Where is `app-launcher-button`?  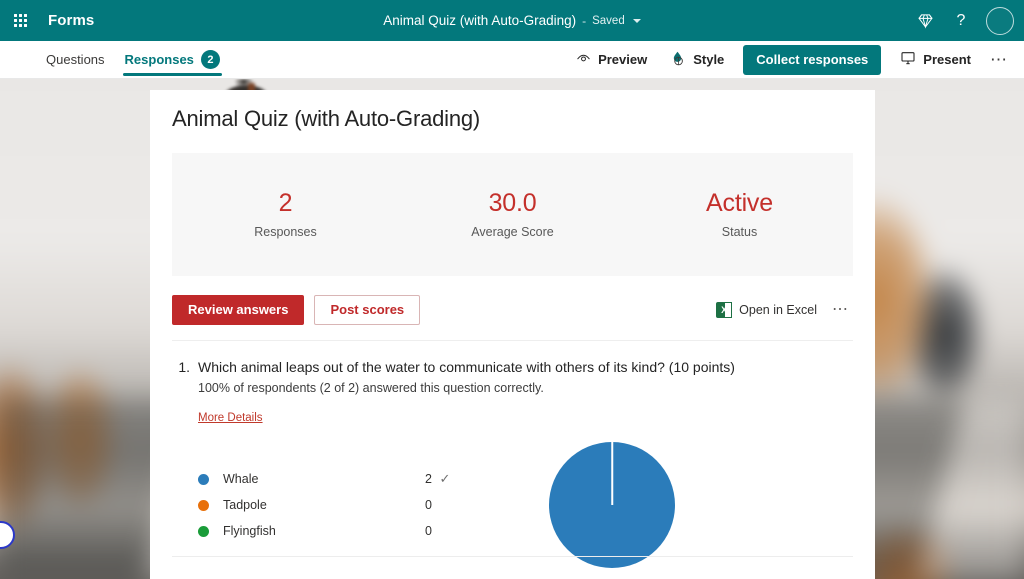
app-launcher-button is located at coordinates (20, 20).